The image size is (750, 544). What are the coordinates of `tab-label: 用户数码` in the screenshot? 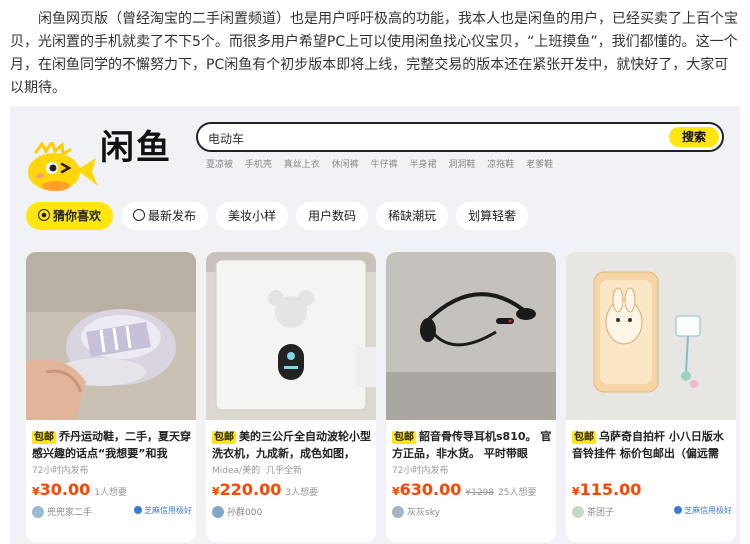 It's located at (332, 216).